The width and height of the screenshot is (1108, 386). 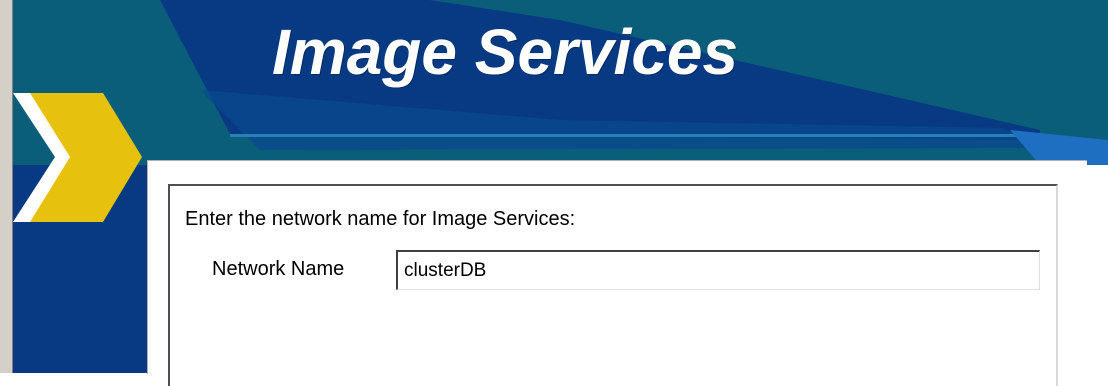 I want to click on banner-title: Image Services, so click(x=505, y=52).